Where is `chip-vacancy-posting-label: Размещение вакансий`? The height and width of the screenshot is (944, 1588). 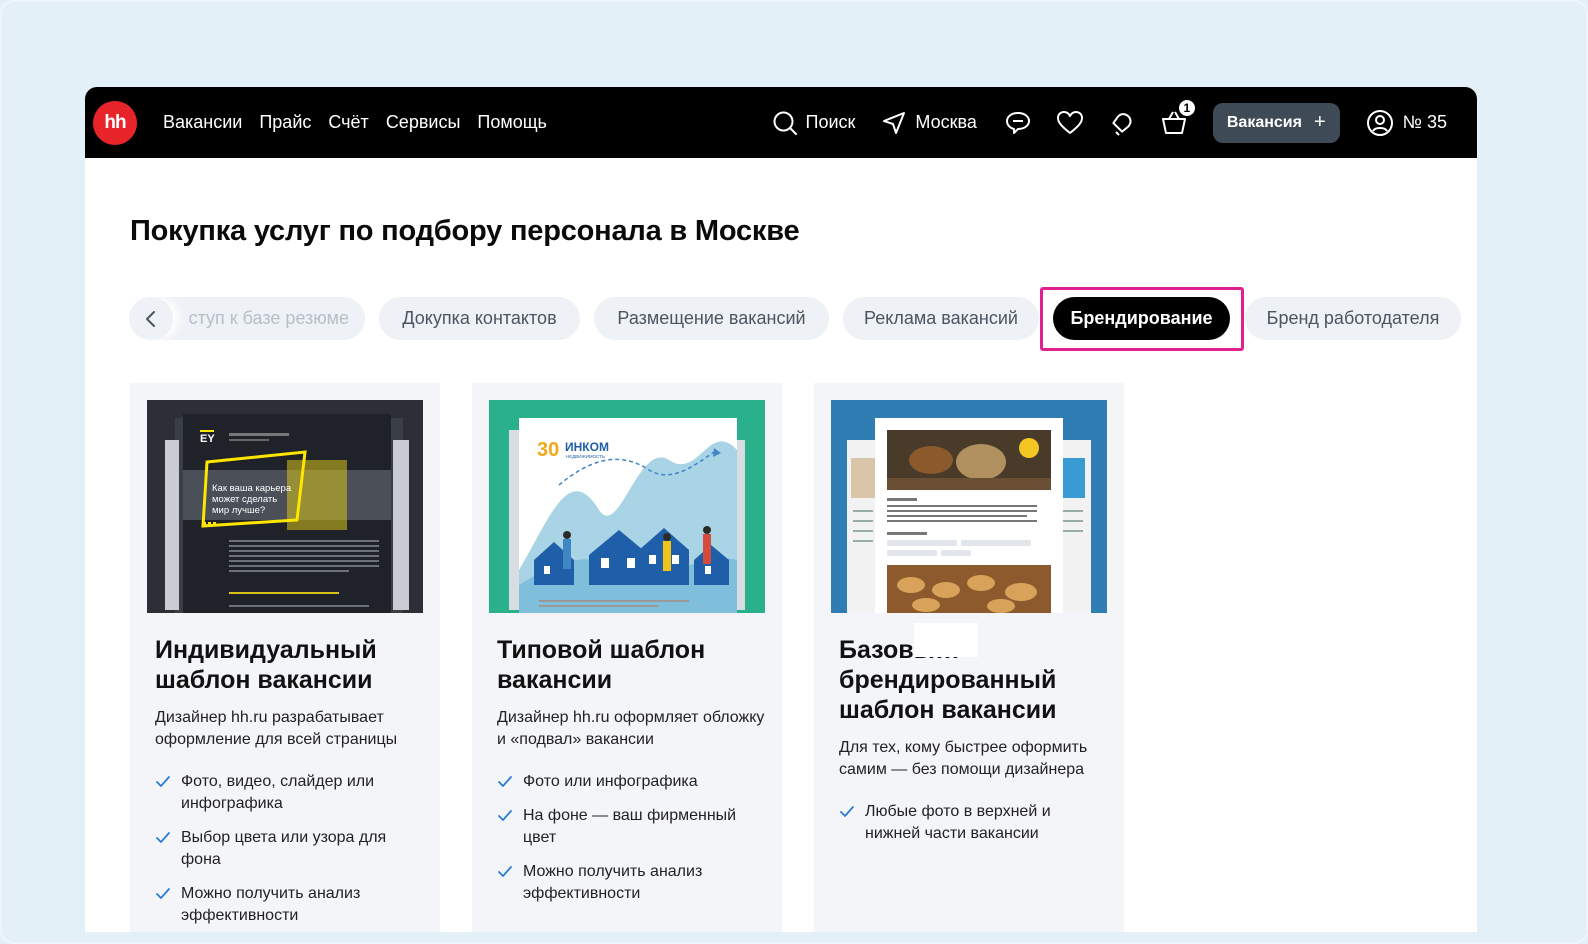
chip-vacancy-posting-label: Размещение вакансий is located at coordinates (711, 318).